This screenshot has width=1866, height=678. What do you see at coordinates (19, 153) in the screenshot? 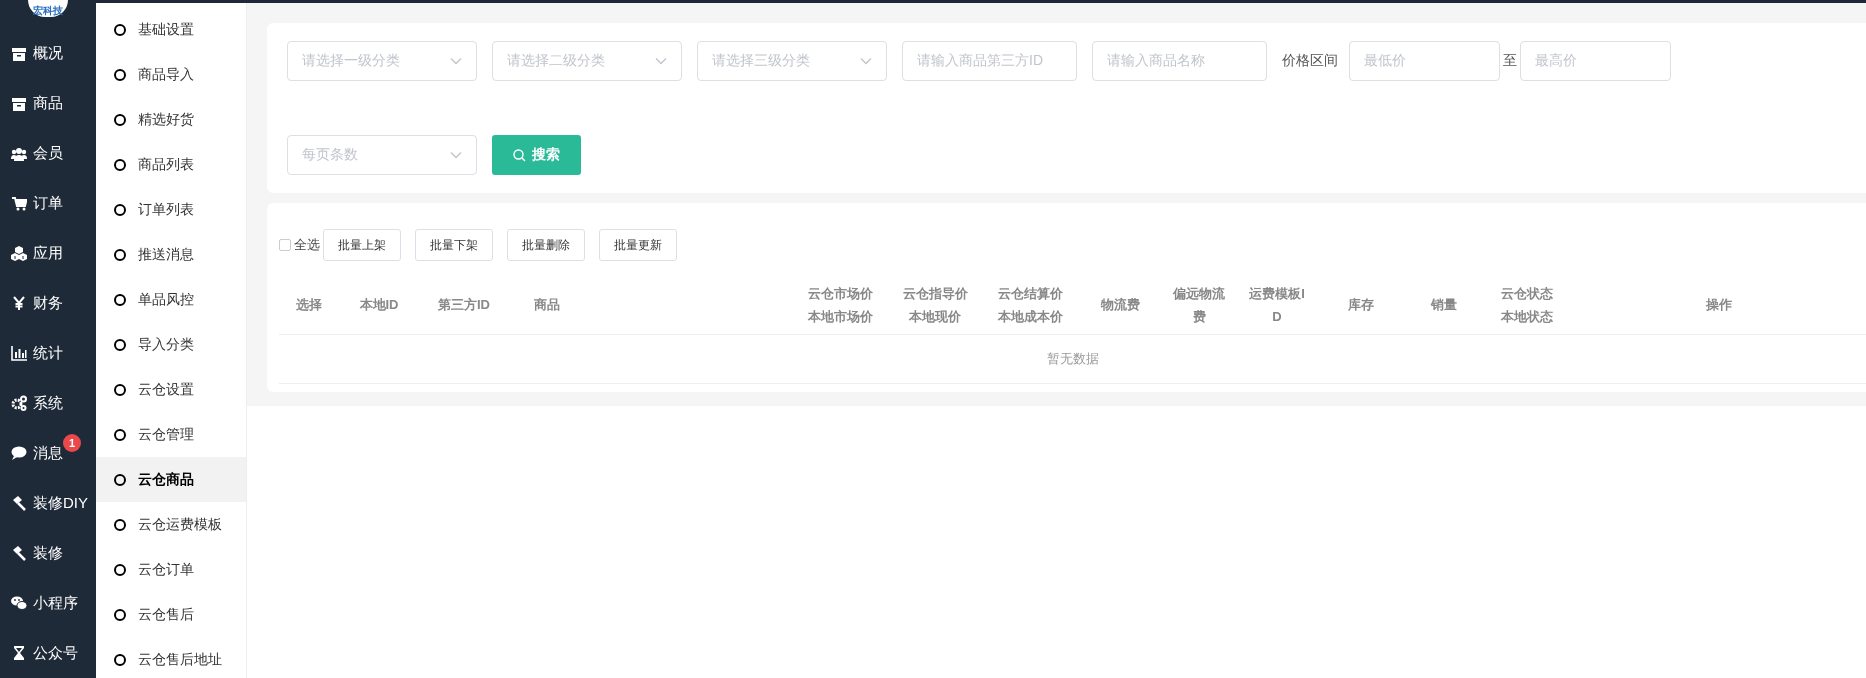
I see `users-icon` at bounding box center [19, 153].